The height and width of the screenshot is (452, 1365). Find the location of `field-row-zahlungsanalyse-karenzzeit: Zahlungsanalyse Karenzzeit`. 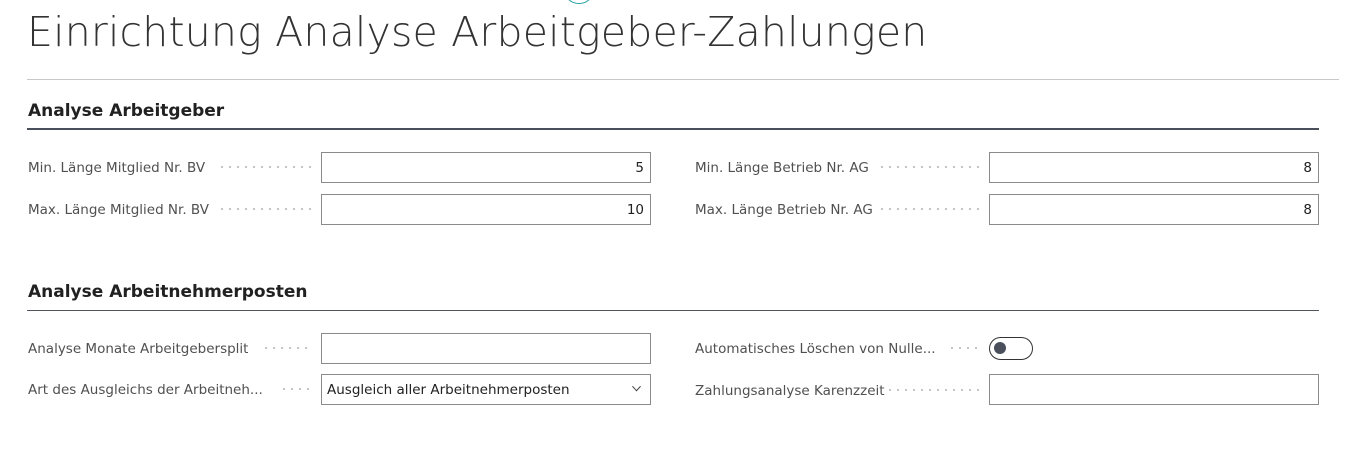

field-row-zahlungsanalyse-karenzzeit: Zahlungsanalyse Karenzzeit is located at coordinates (790, 391).